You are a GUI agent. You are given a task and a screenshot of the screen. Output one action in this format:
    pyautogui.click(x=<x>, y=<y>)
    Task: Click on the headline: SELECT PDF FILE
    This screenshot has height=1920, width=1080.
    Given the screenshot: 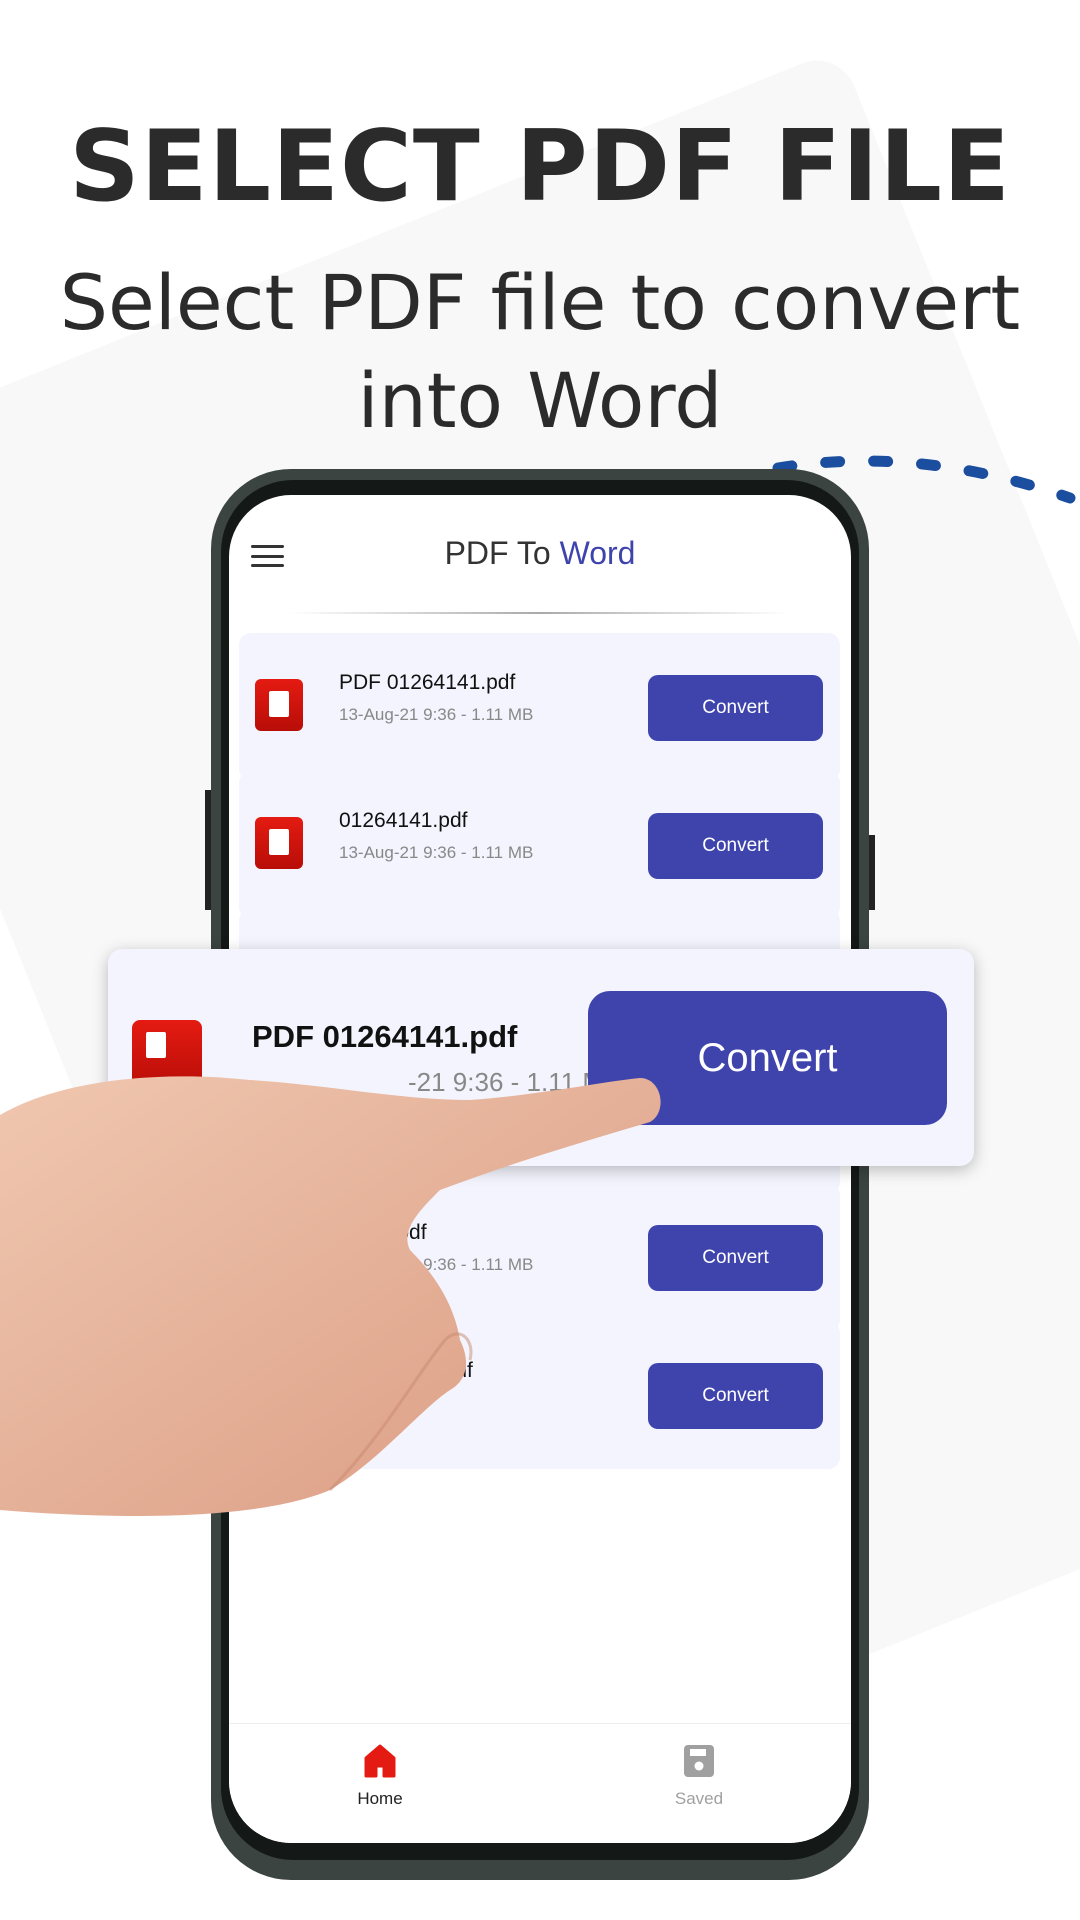 What is the action you would take?
    pyautogui.click(x=540, y=167)
    